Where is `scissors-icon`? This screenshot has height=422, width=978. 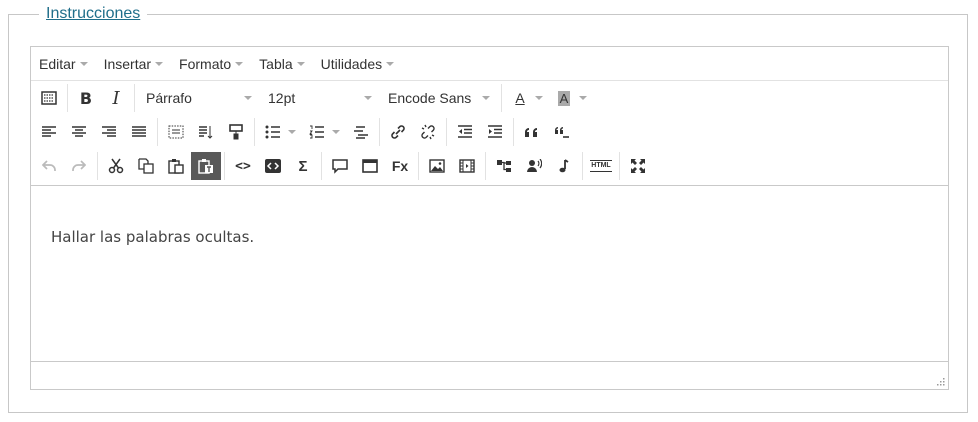
scissors-icon is located at coordinates (116, 166).